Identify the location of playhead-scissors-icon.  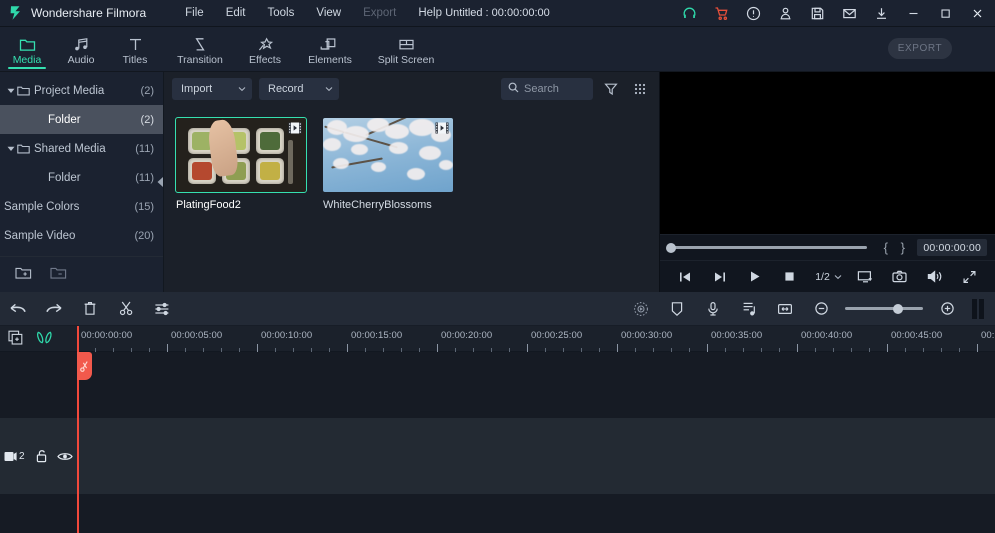
(84, 366).